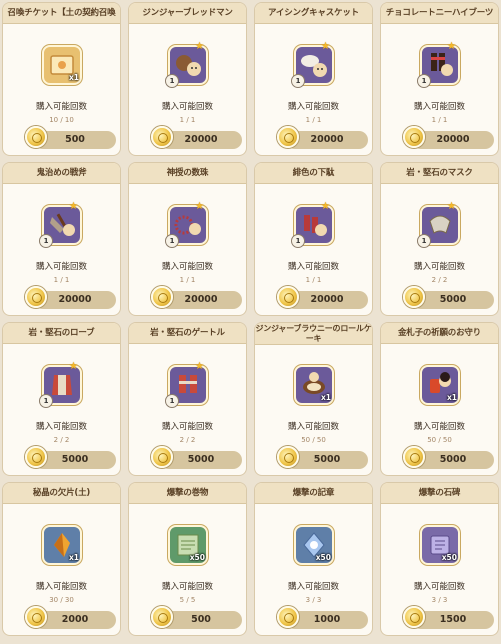 The width and height of the screenshot is (501, 644). What do you see at coordinates (187, 600) in the screenshot?
I see `purchase-count: 5 / 5` at bounding box center [187, 600].